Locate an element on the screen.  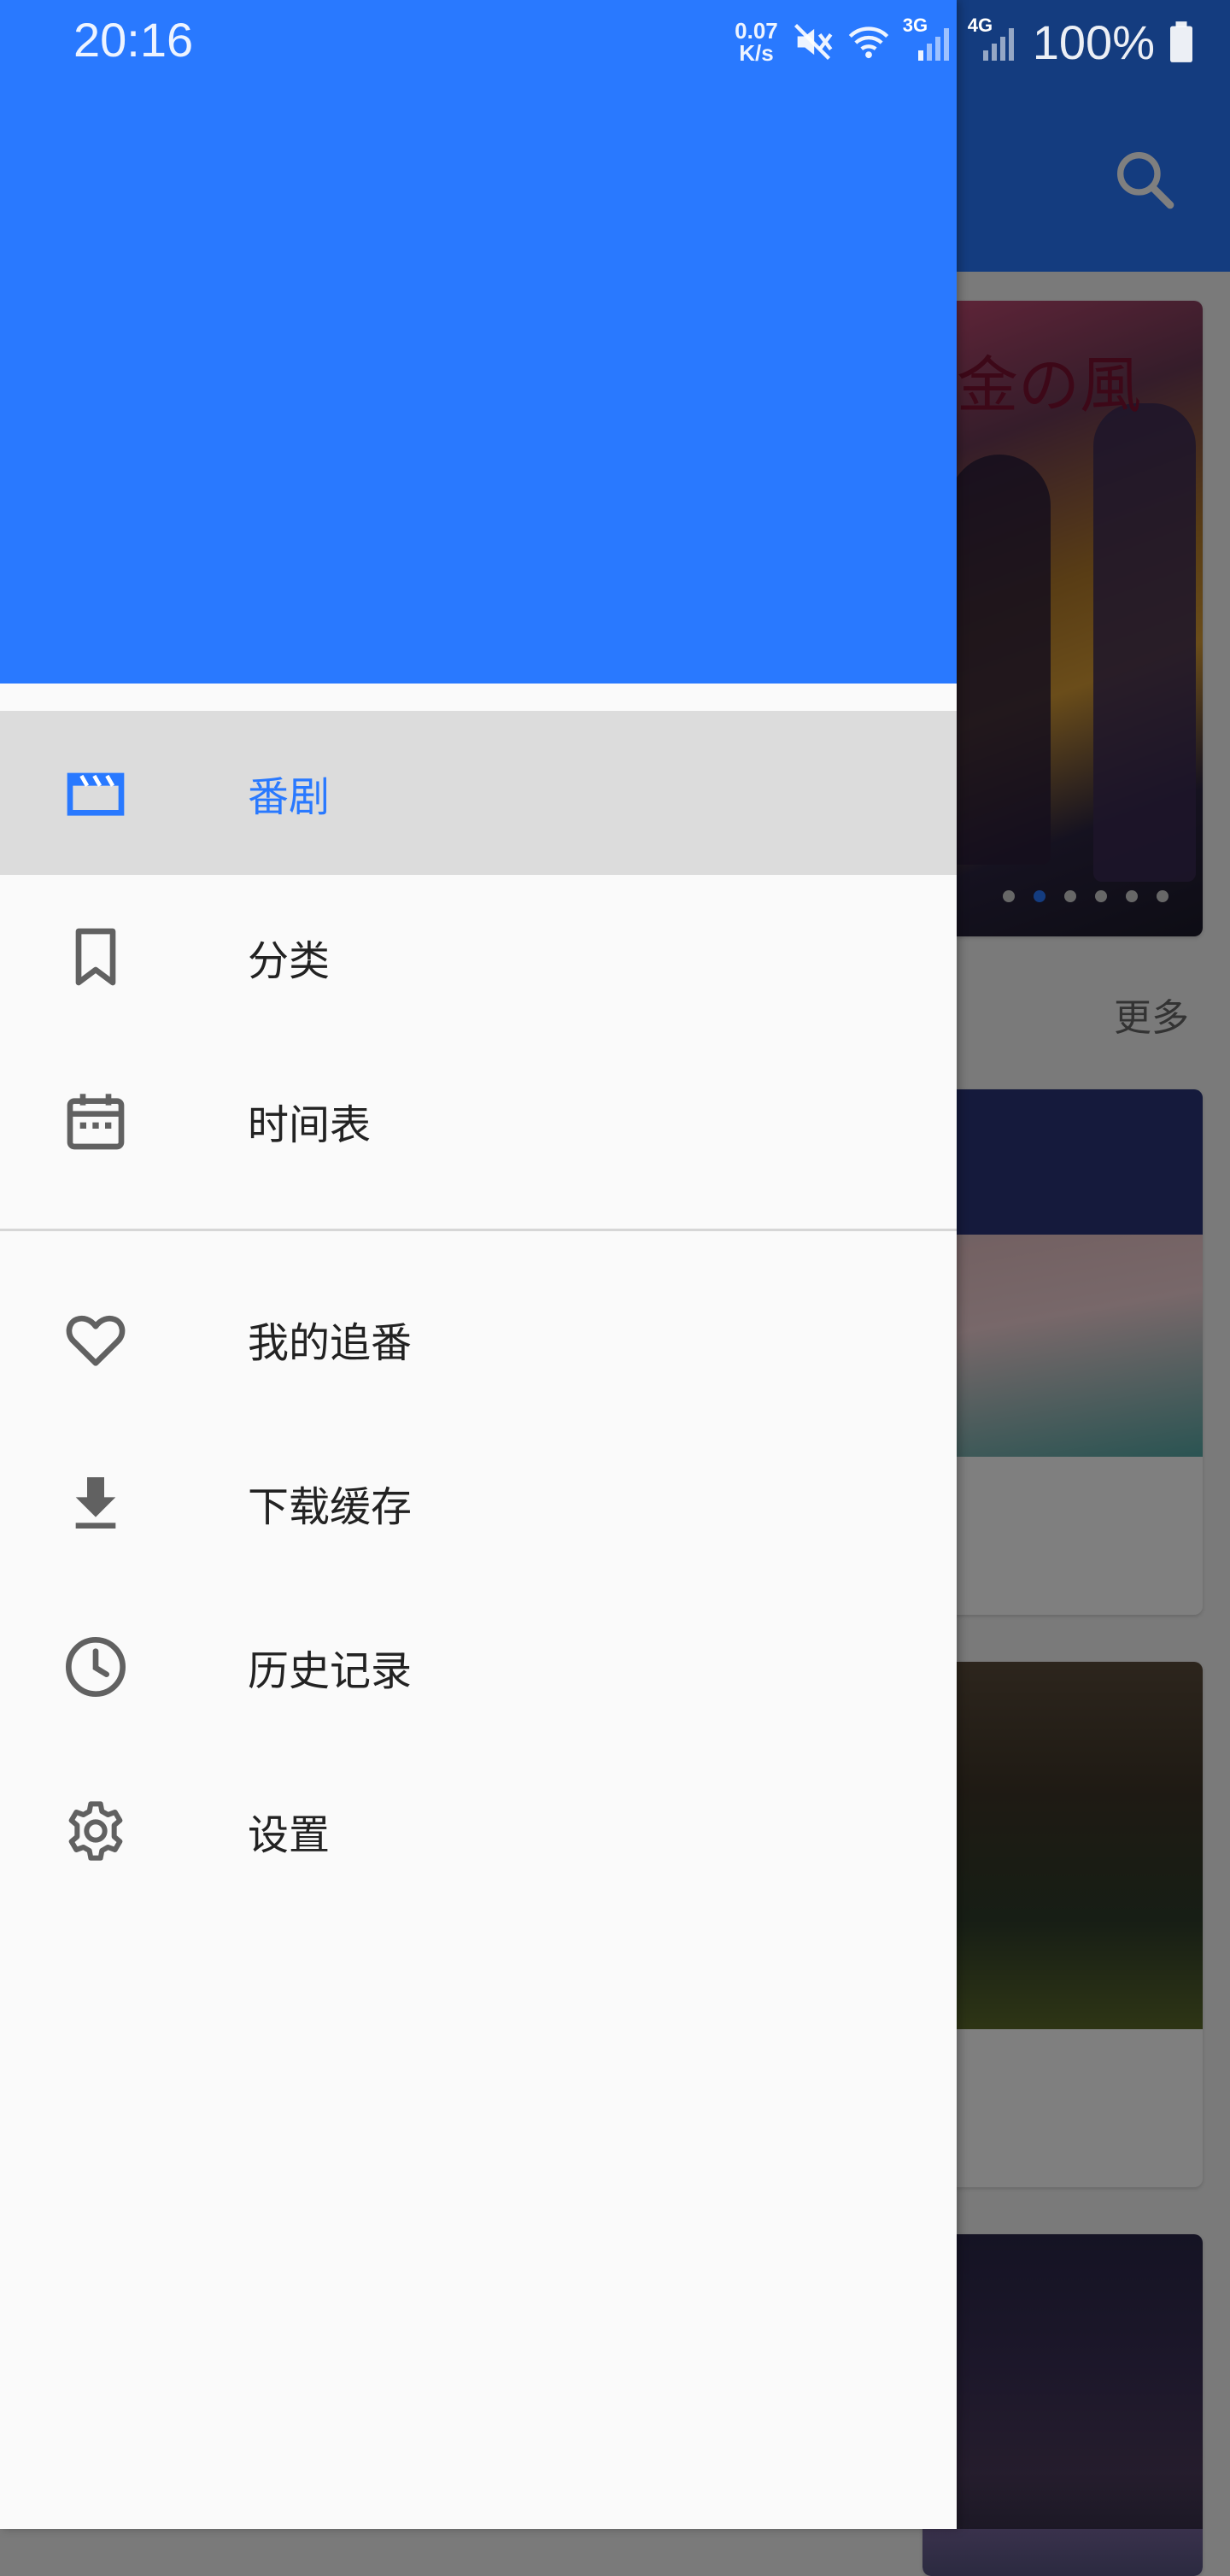
mute-icon is located at coordinates (813, 42).